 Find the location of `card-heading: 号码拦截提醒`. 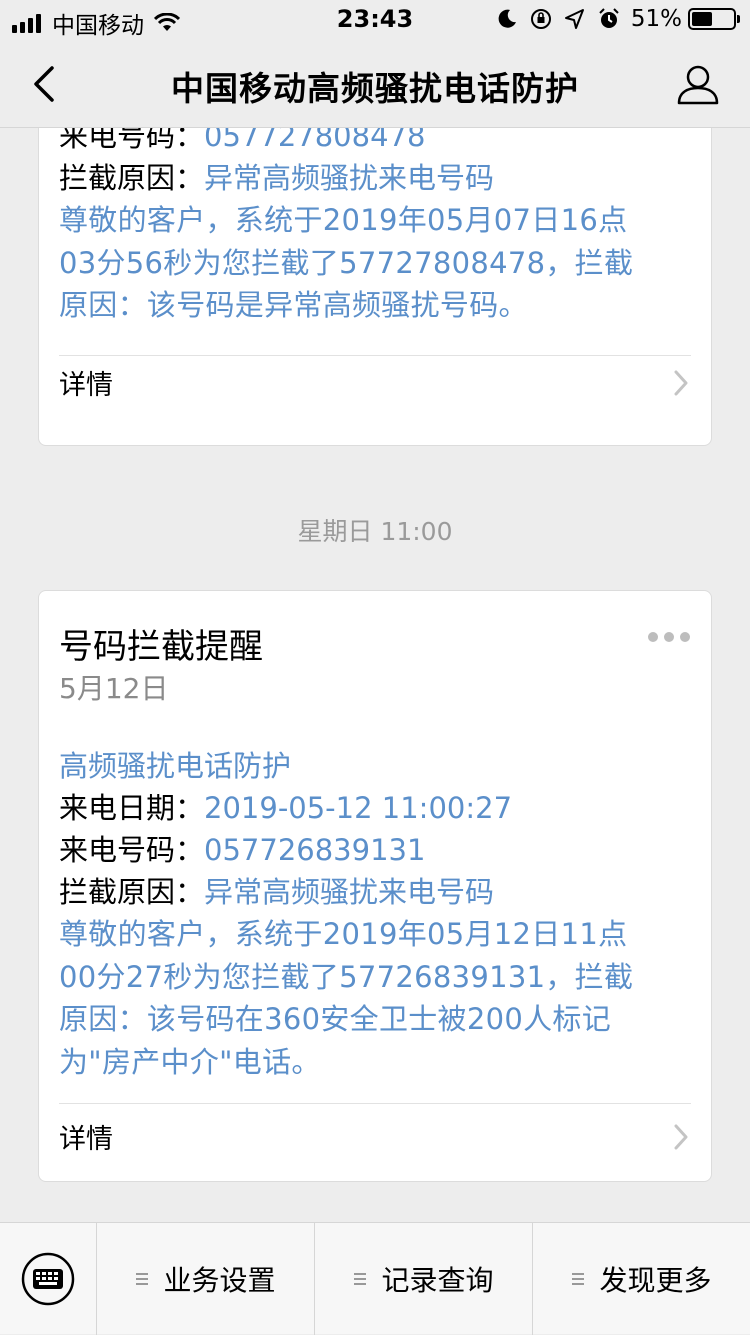

card-heading: 号码拦截提醒 is located at coordinates (161, 647).